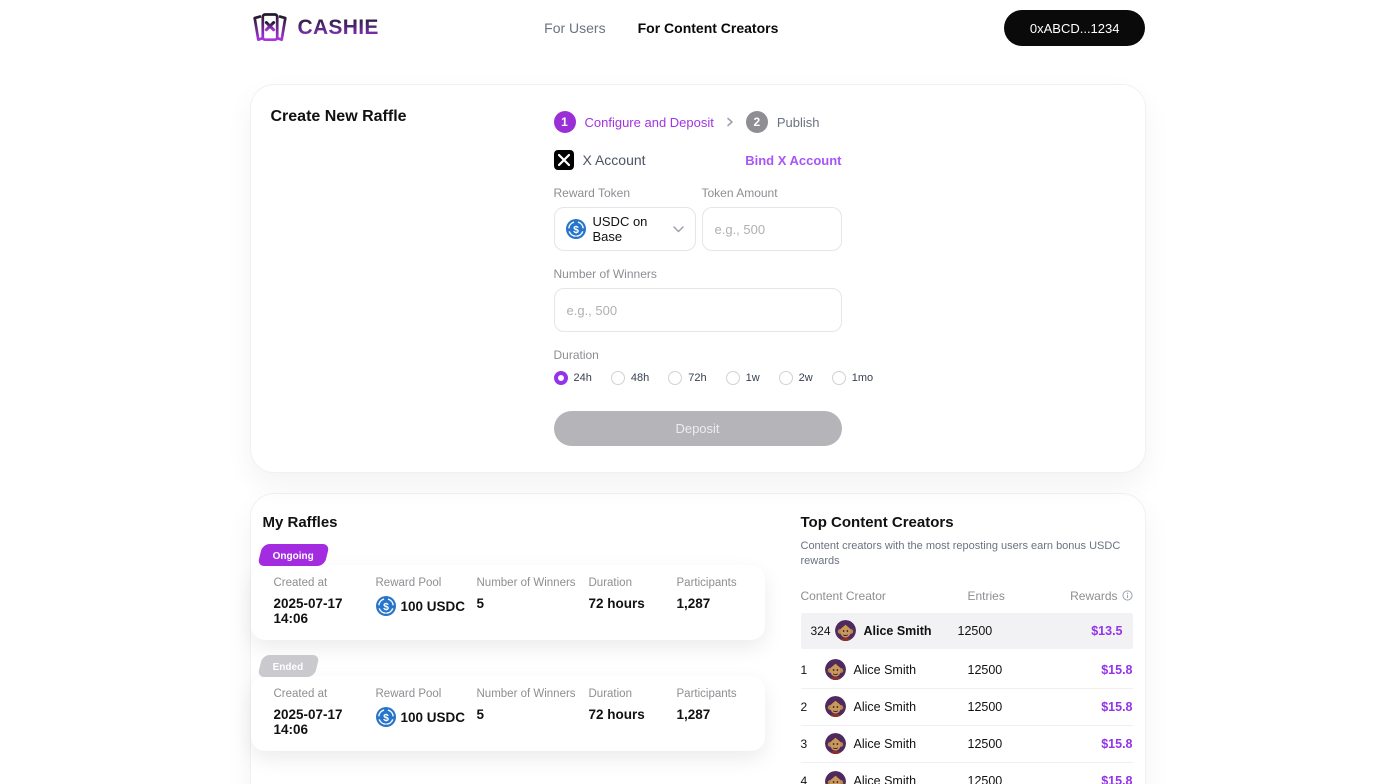 Image resolution: width=1395 pixels, height=784 pixels. Describe the element at coordinates (300, 522) in the screenshot. I see `my-raffles-title: My Raffles` at that location.